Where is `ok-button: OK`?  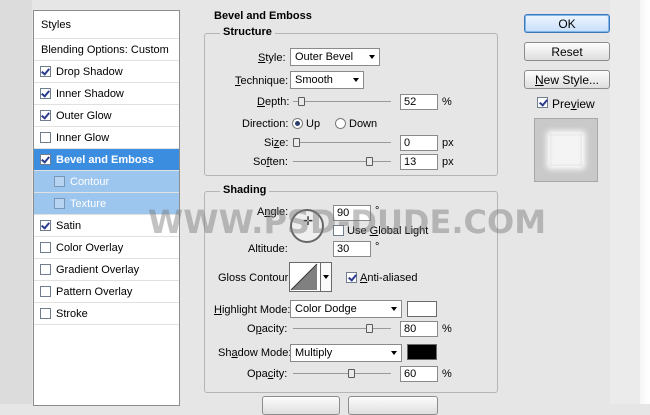
ok-button: OK is located at coordinates (567, 23).